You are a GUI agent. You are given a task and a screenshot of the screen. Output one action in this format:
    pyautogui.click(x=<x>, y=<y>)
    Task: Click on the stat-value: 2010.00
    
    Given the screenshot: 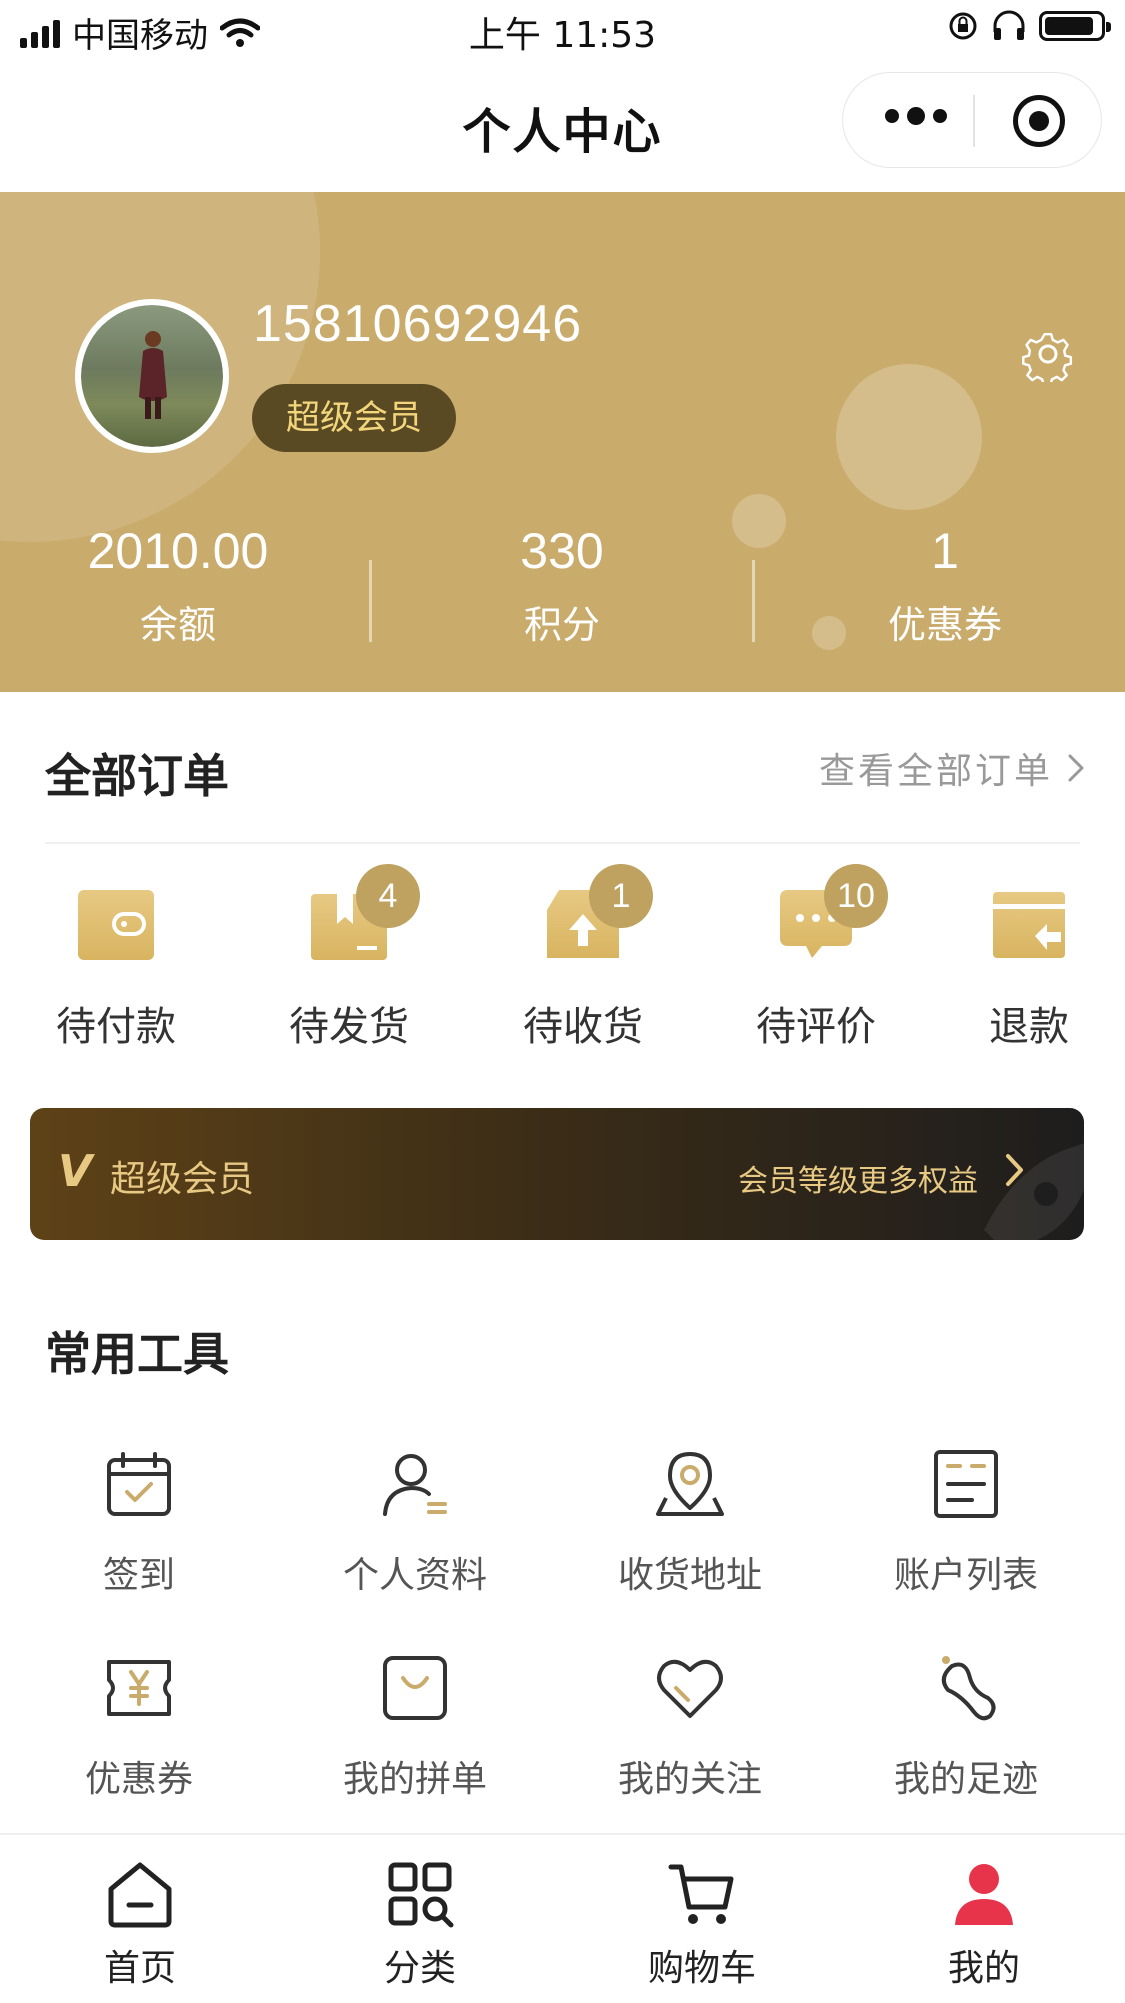 What is the action you would take?
    pyautogui.click(x=178, y=551)
    